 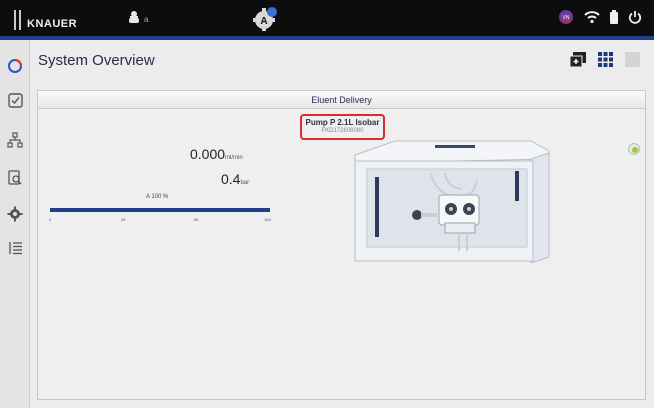 I want to click on pump-image, so click(x=443, y=200).